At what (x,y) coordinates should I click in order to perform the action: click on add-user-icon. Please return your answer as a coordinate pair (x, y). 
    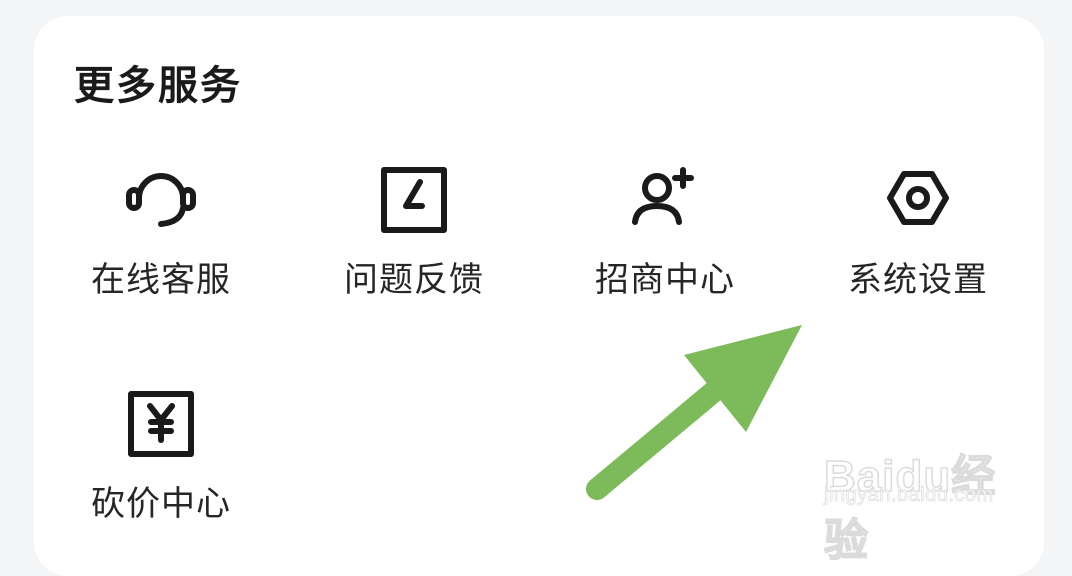
    Looking at the image, I should click on (665, 200).